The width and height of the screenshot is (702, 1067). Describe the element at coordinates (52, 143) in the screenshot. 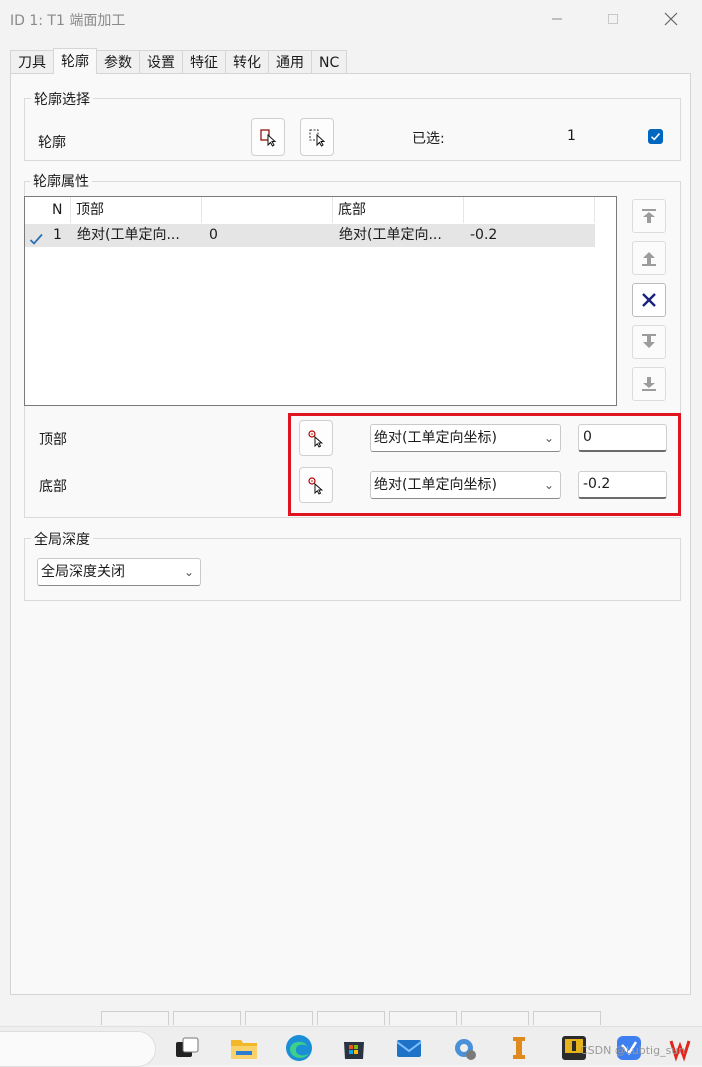

I see `contour-label: 轮廓` at that location.